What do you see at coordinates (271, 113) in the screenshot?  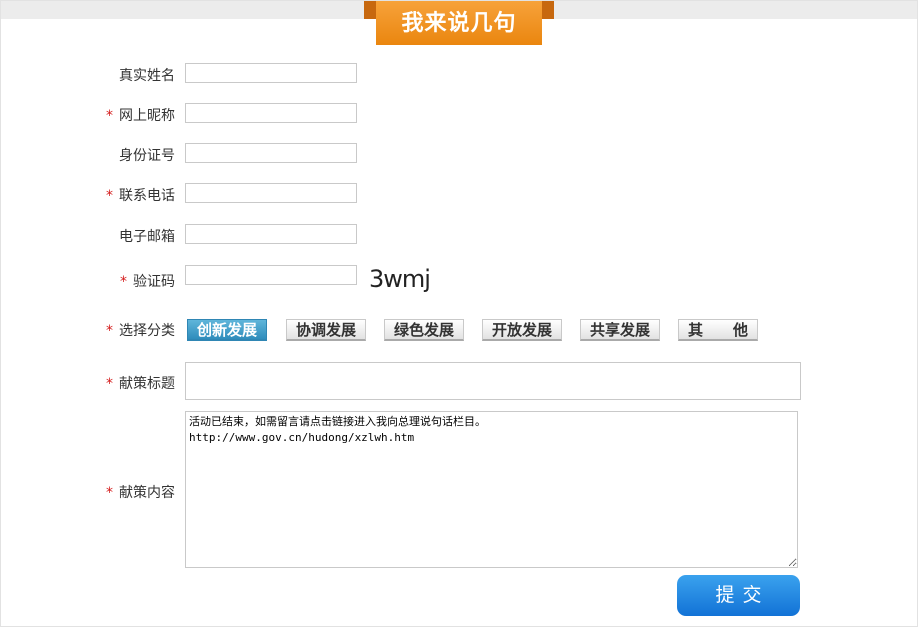 I see `nickname-input` at bounding box center [271, 113].